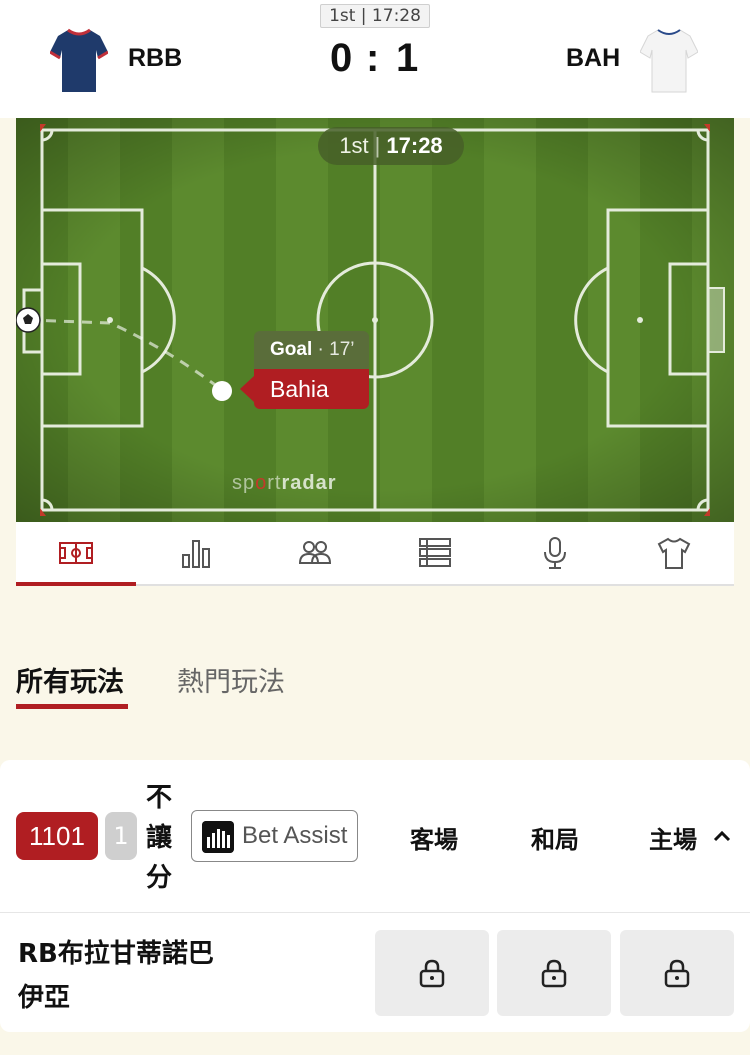  I want to click on column-draw: 和局, so click(555, 840).